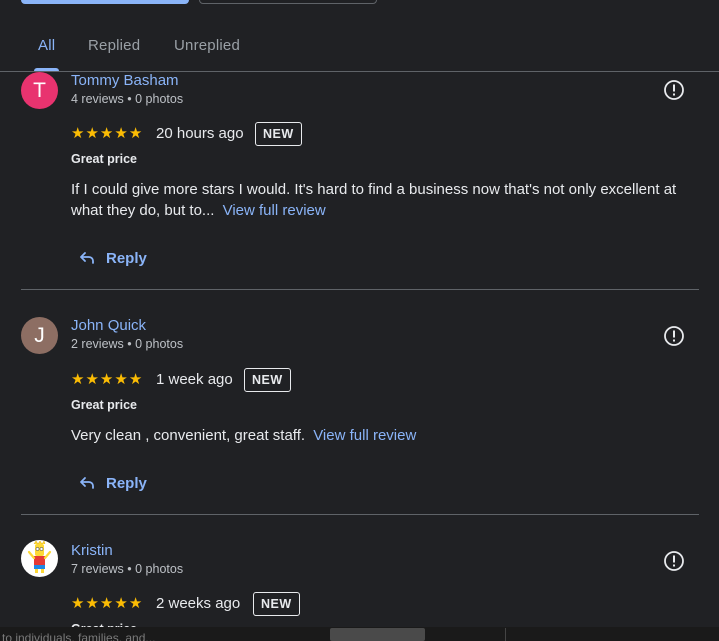 This screenshot has width=719, height=641. What do you see at coordinates (92, 550) in the screenshot?
I see `reviewer-name: Kristin` at bounding box center [92, 550].